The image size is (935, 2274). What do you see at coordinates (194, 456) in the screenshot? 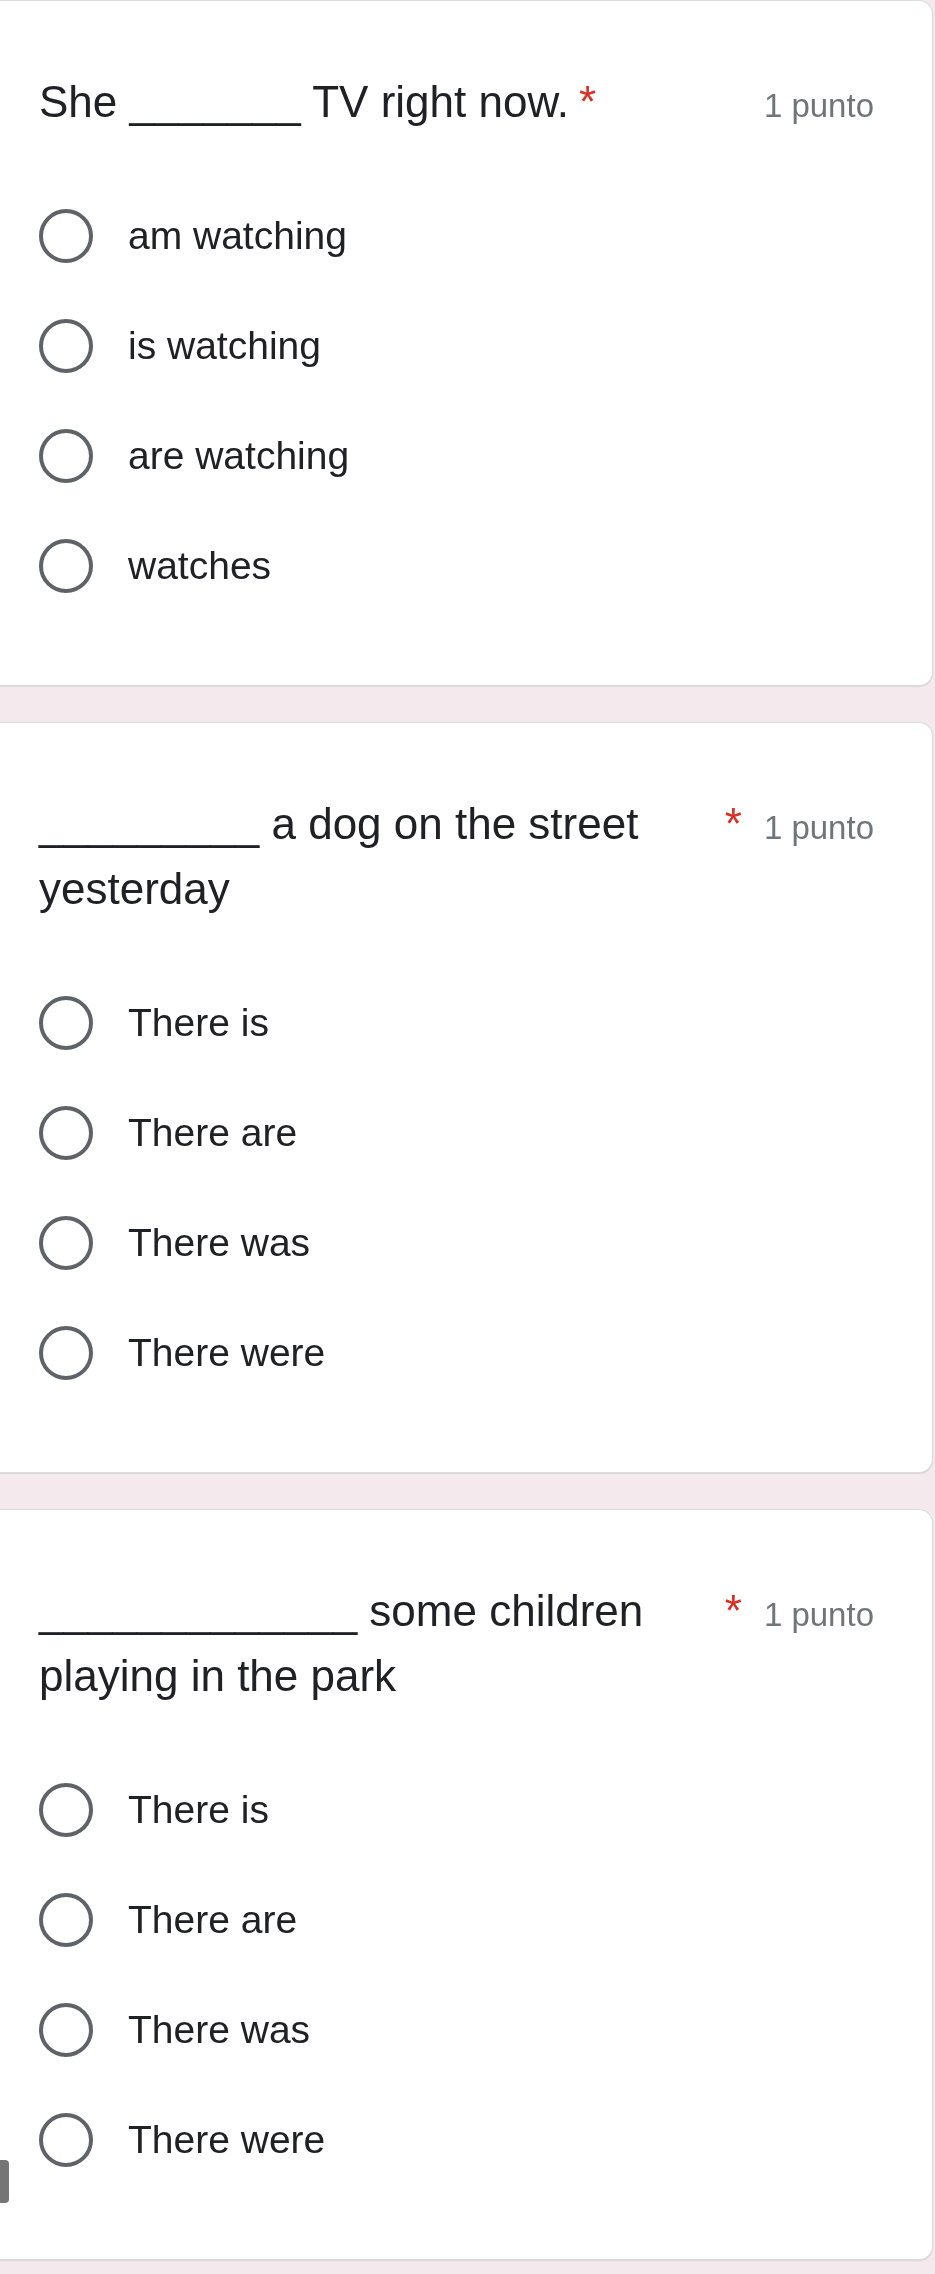
I see `answer-option: are watching` at bounding box center [194, 456].